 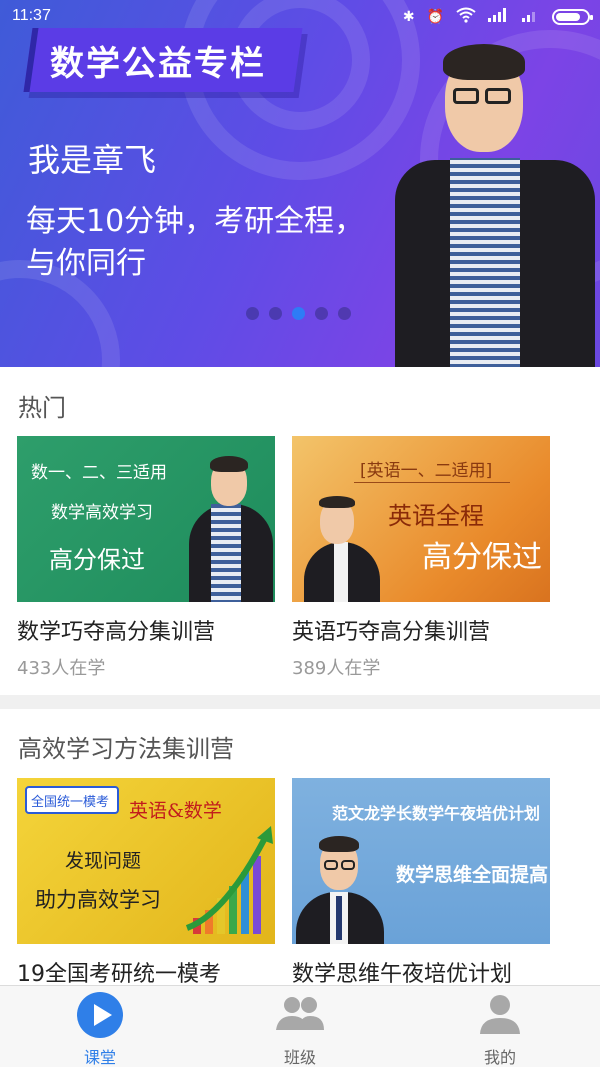 I want to click on course-learners: 433人在学, so click(x=61, y=668).